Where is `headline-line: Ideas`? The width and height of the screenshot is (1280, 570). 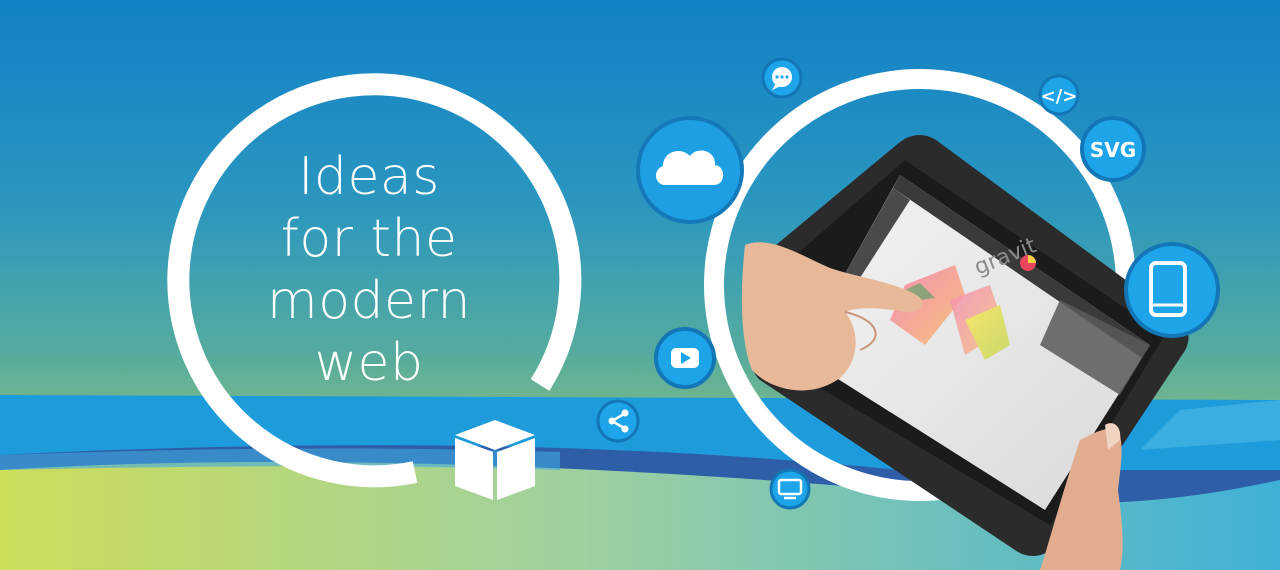
headline-line: Ideas is located at coordinates (369, 177).